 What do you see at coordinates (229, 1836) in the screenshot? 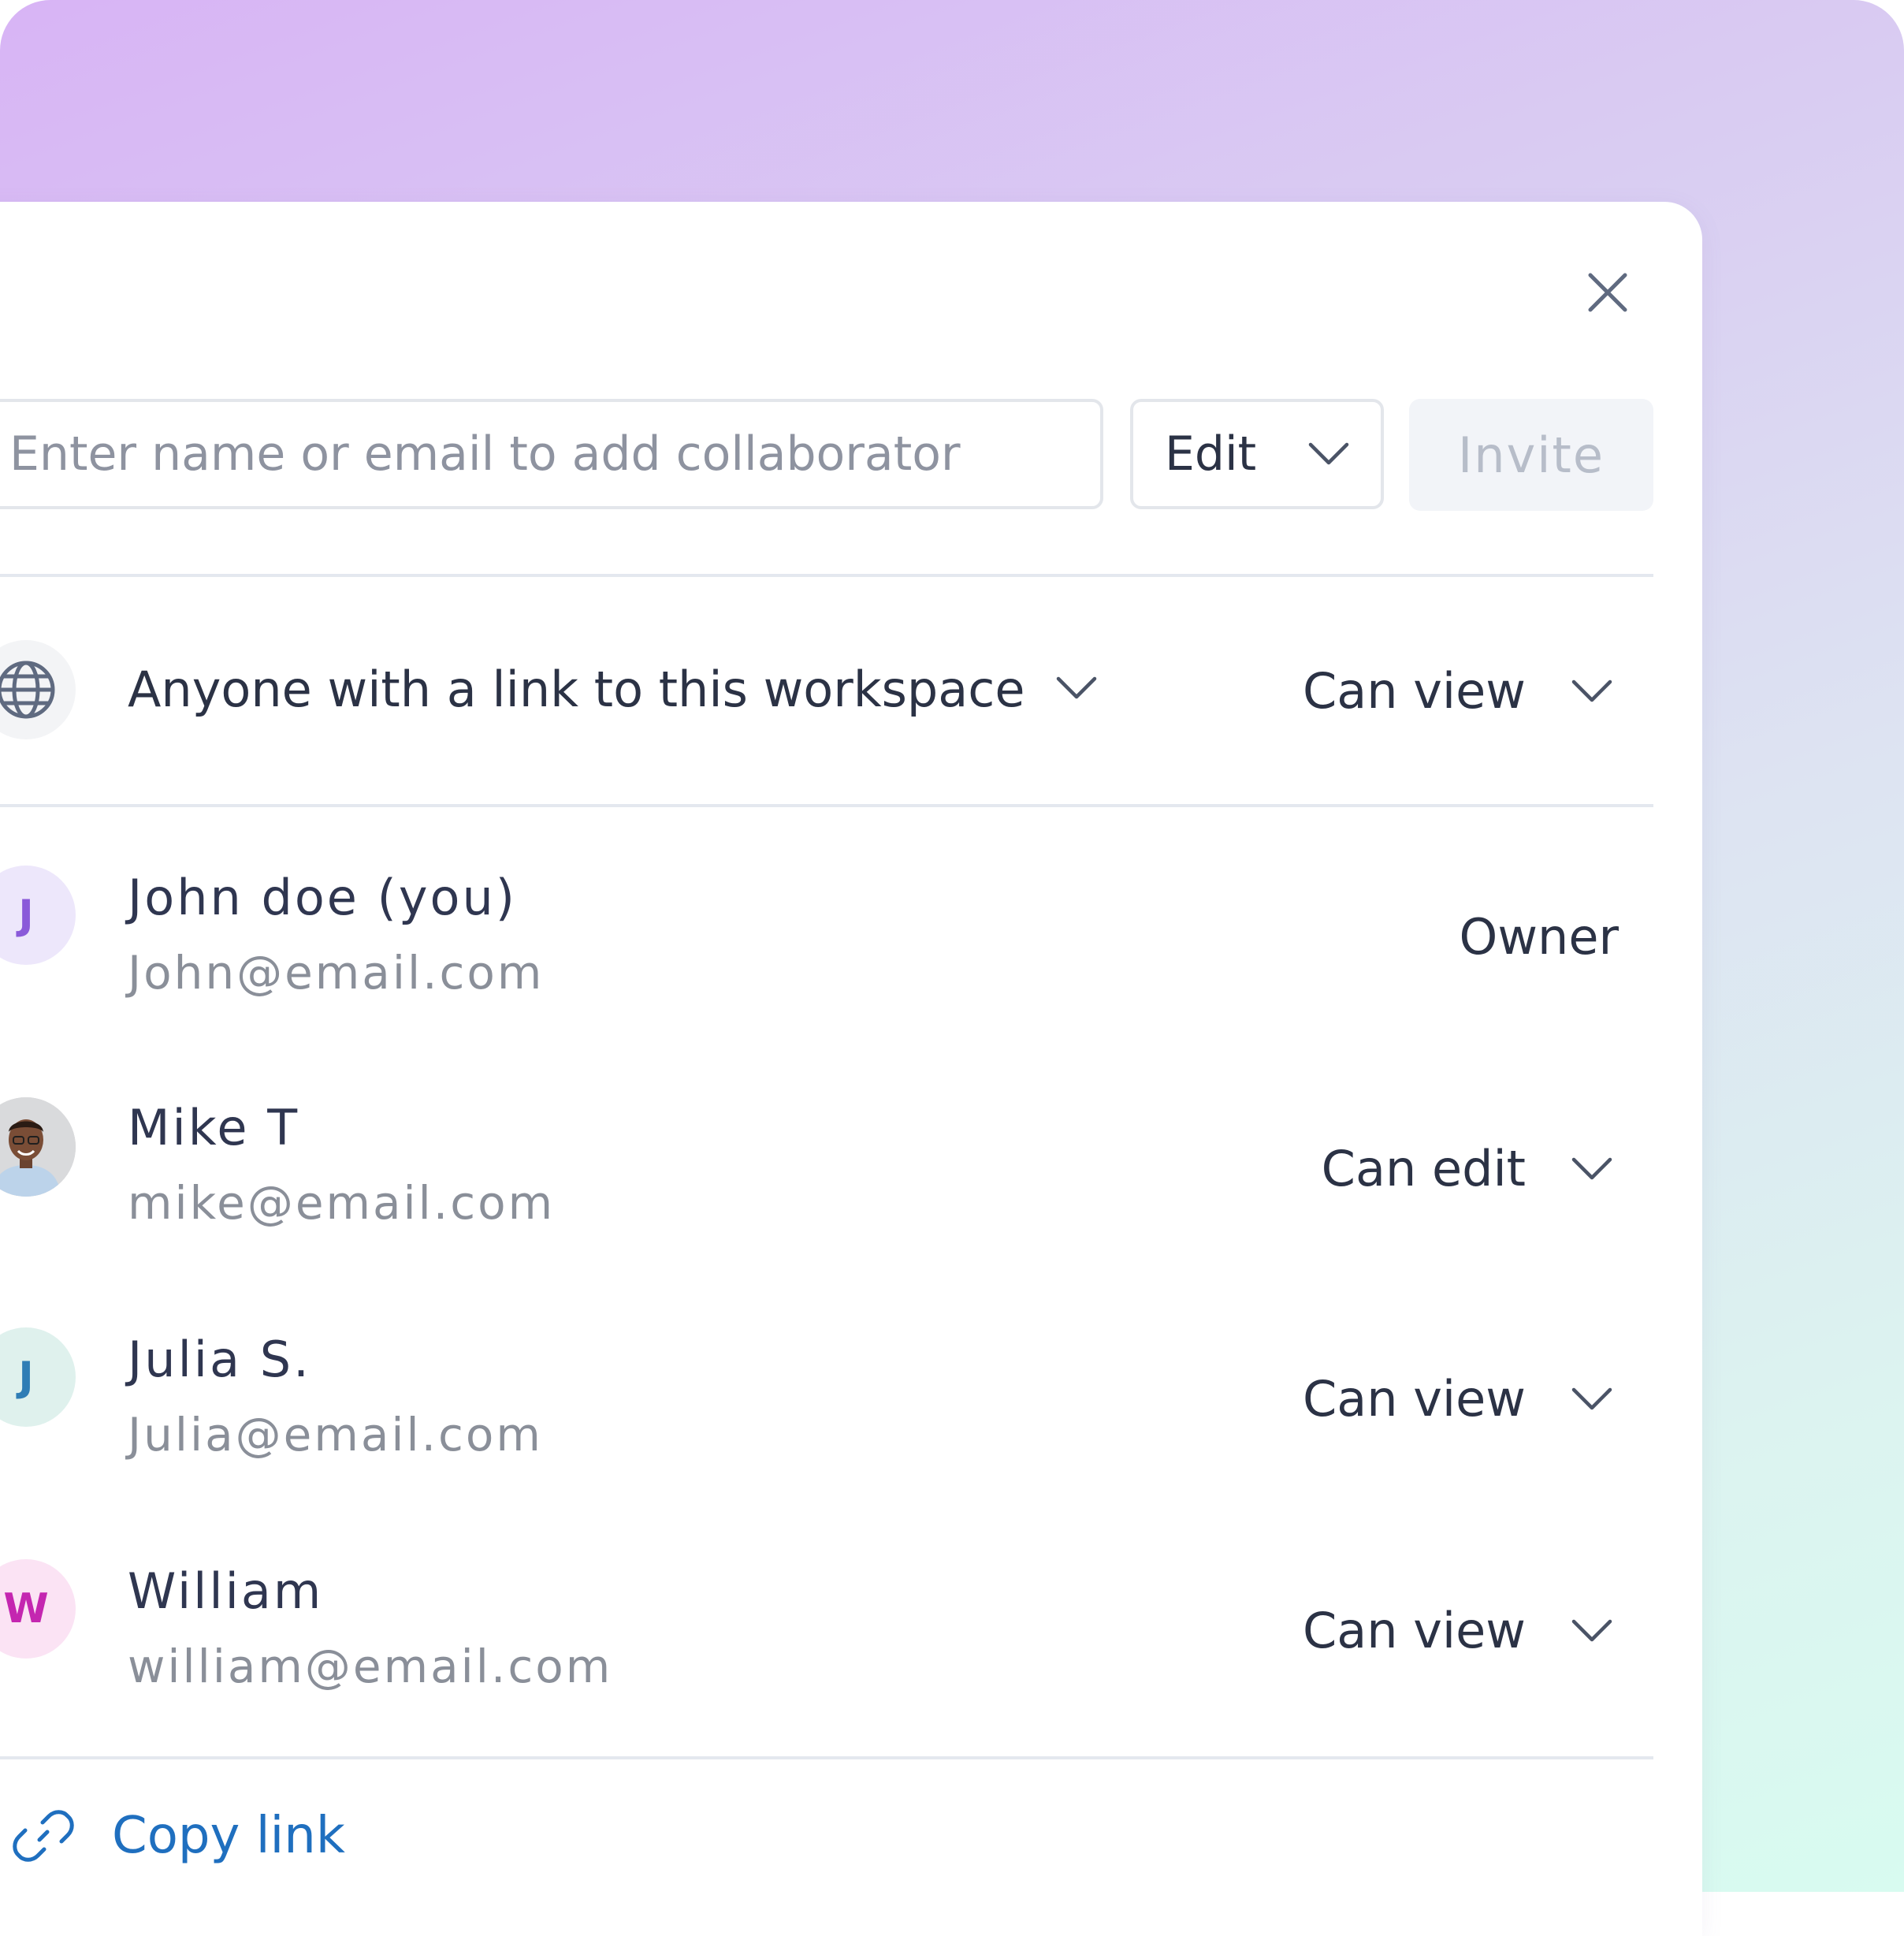
I see `copy-link-label: Copy link` at bounding box center [229, 1836].